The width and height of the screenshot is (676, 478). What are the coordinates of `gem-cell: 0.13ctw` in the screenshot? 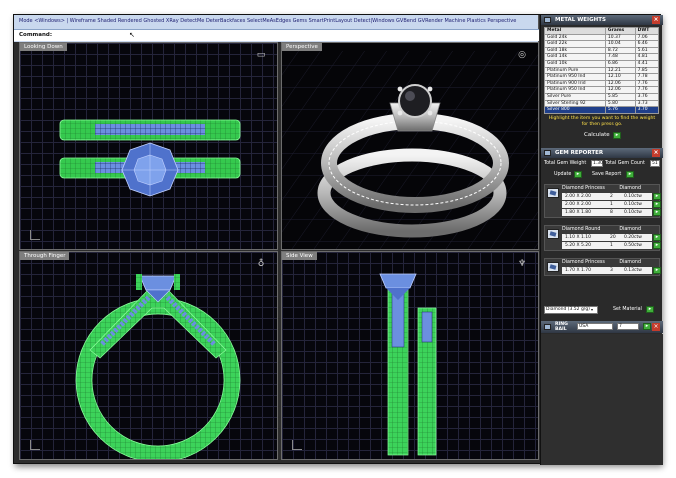 It's located at (633, 270).